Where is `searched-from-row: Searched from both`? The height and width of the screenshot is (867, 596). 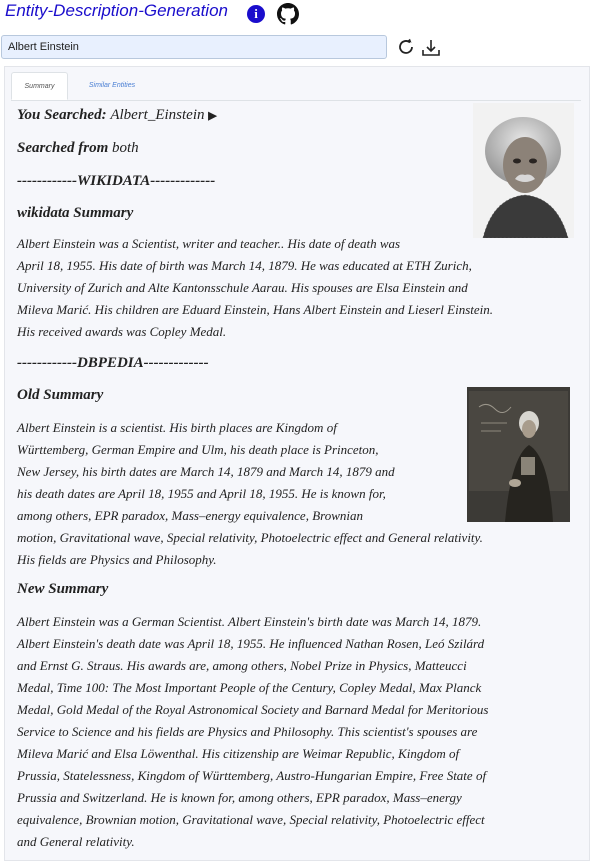
searched-from-row: Searched from both is located at coordinates (78, 148).